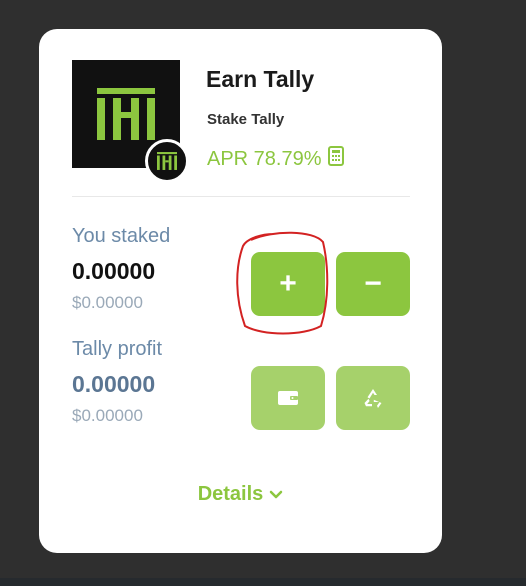  I want to click on compound-profit-button, so click(373, 398).